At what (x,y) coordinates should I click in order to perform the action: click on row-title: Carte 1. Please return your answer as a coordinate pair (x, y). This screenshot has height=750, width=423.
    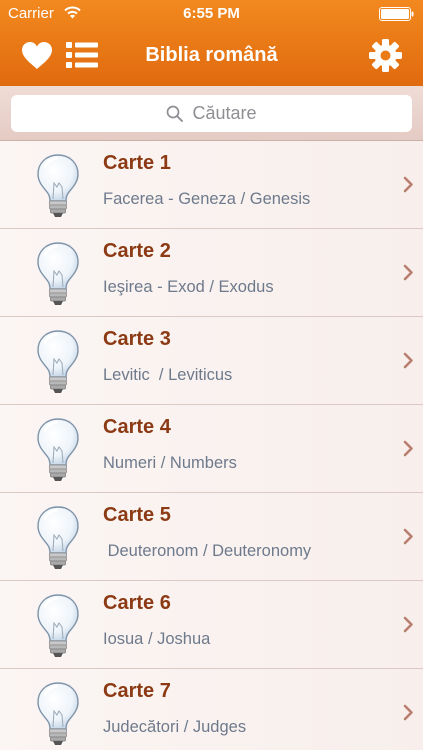
    Looking at the image, I should click on (137, 163).